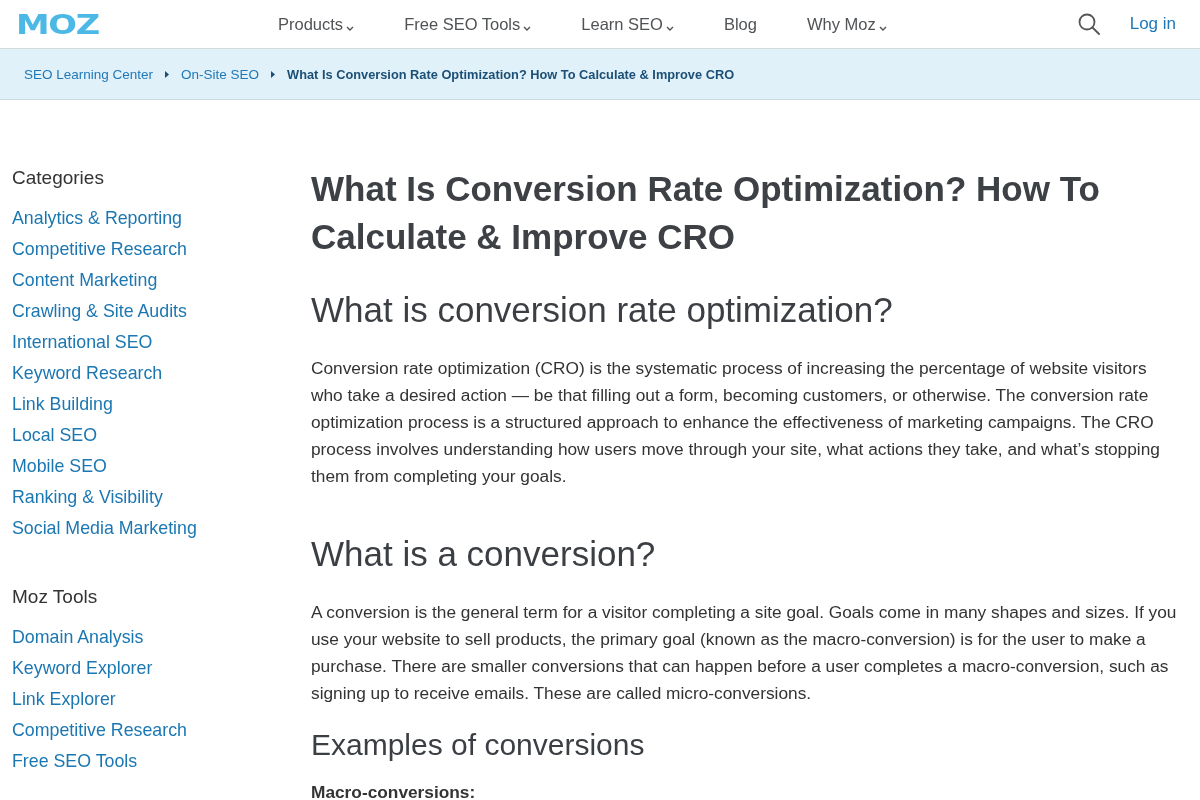 This screenshot has height=800, width=1200. What do you see at coordinates (89, 74) in the screenshot?
I see `breadcrumb-link: SEO Learning Center` at bounding box center [89, 74].